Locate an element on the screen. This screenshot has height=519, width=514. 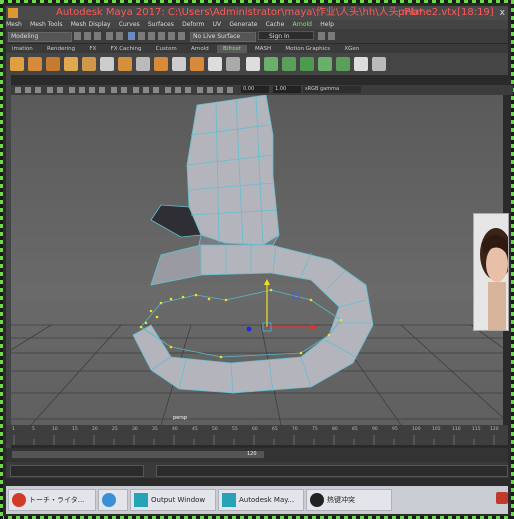
accelerator-icon is located at coordinates (89, 64).